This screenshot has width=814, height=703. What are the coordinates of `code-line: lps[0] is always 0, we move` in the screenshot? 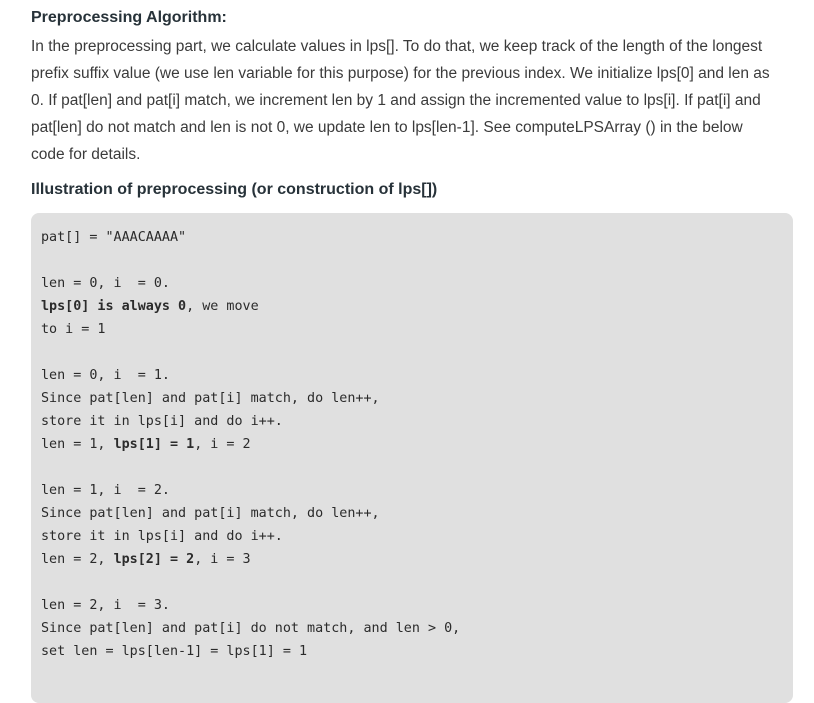 It's located at (250, 306).